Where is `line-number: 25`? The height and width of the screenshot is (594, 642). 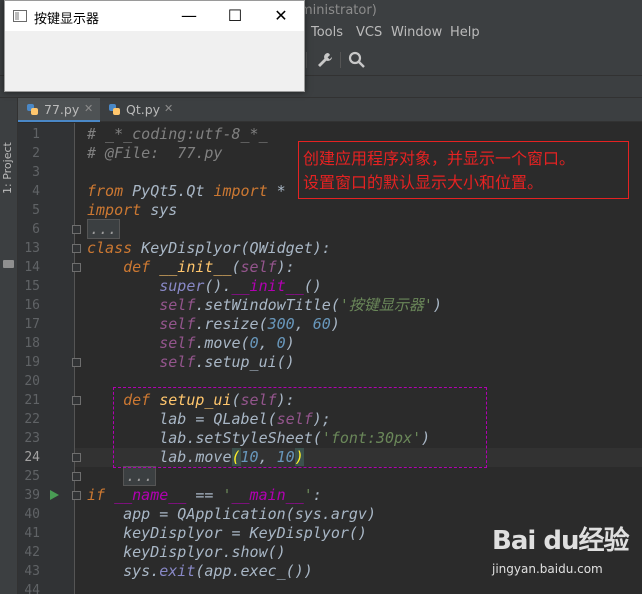 line-number: 25 is located at coordinates (32, 476).